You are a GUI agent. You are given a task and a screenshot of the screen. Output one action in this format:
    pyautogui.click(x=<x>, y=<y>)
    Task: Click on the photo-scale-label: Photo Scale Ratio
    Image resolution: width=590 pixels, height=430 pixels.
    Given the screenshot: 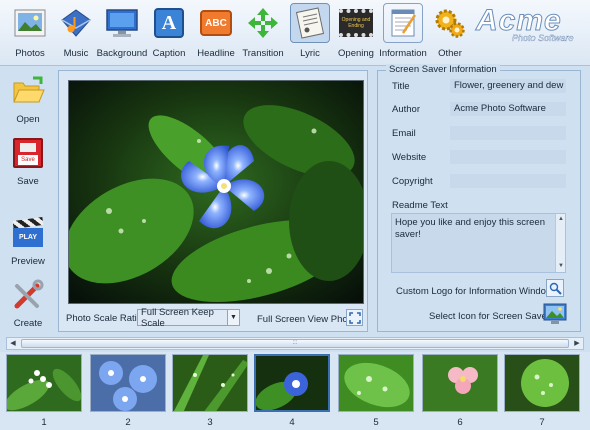 What is the action you would take?
    pyautogui.click(x=104, y=318)
    